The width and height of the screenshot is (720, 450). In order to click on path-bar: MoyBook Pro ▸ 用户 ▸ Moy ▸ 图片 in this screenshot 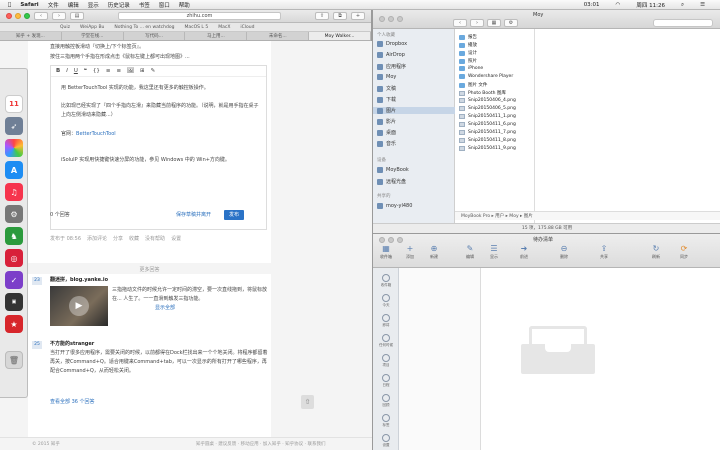, I will do `click(587, 215)`.